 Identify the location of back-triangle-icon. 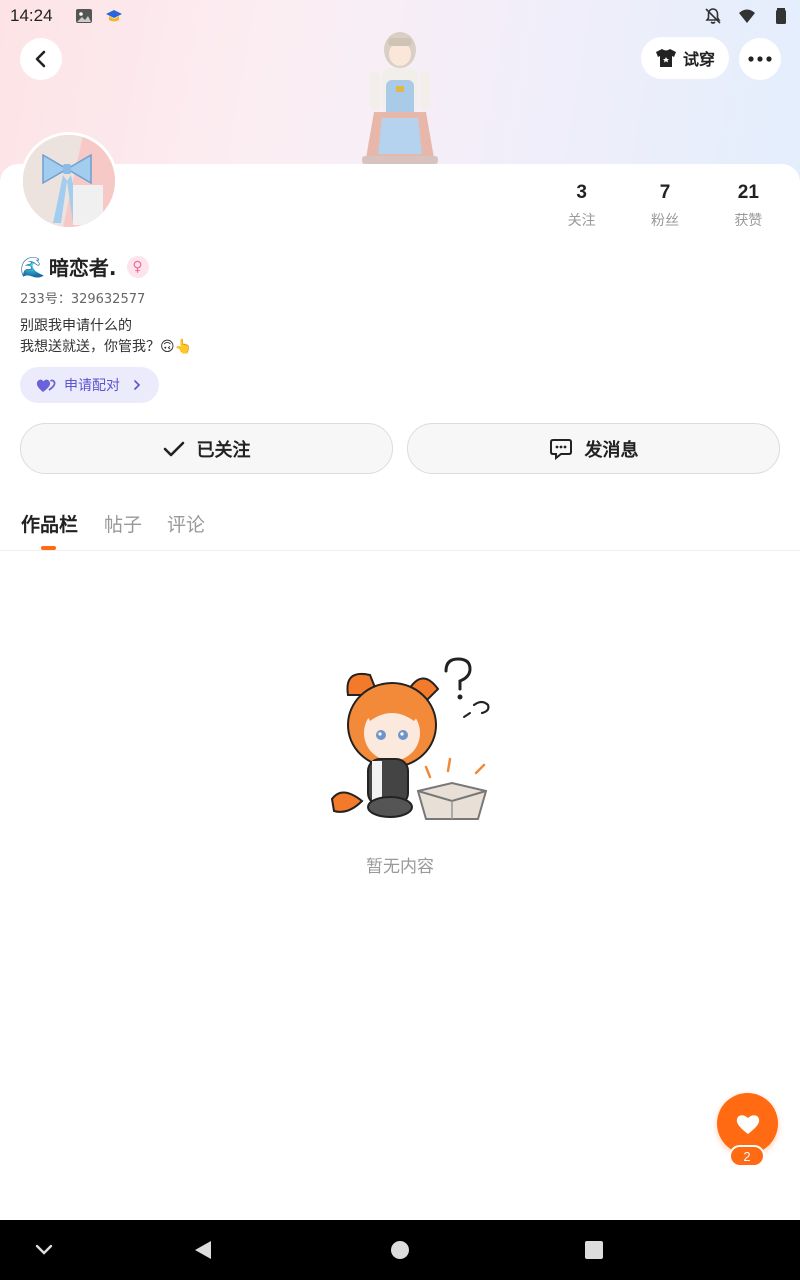
(203, 1250).